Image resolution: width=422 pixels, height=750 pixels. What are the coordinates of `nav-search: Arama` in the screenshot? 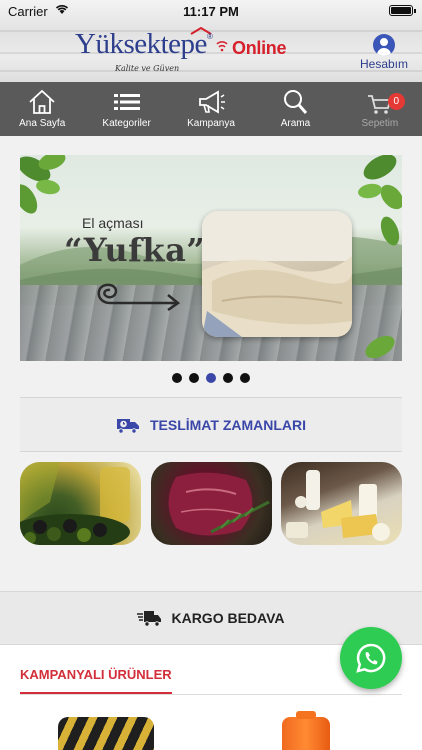 It's located at (295, 109).